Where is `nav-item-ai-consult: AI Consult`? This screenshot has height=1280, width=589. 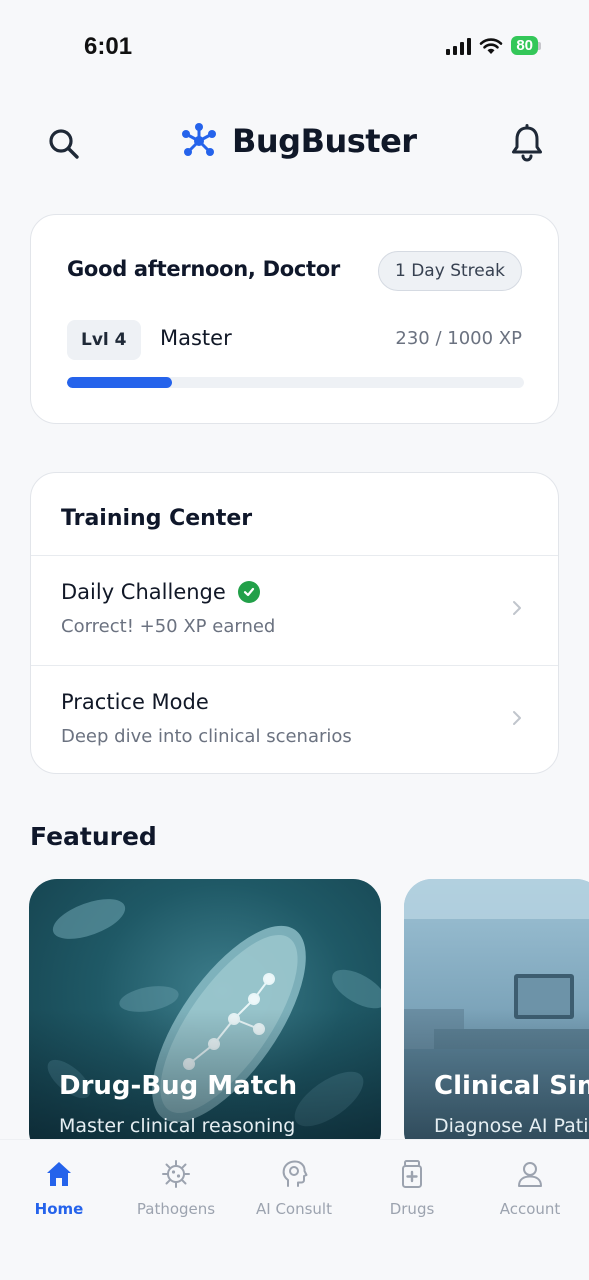
nav-item-ai-consult: AI Consult is located at coordinates (294, 1188).